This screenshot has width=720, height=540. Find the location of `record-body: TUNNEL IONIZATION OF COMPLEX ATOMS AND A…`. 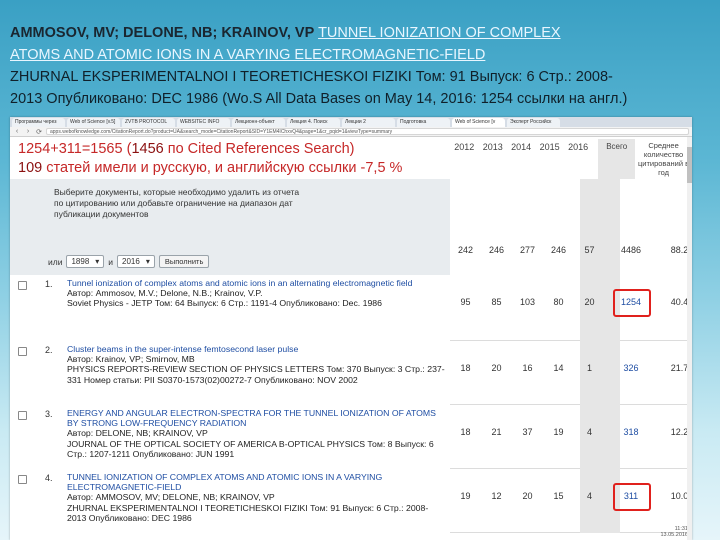

record-body: TUNNEL IONIZATION OF COMPLEX ATOMS AND A… is located at coordinates (257, 497).